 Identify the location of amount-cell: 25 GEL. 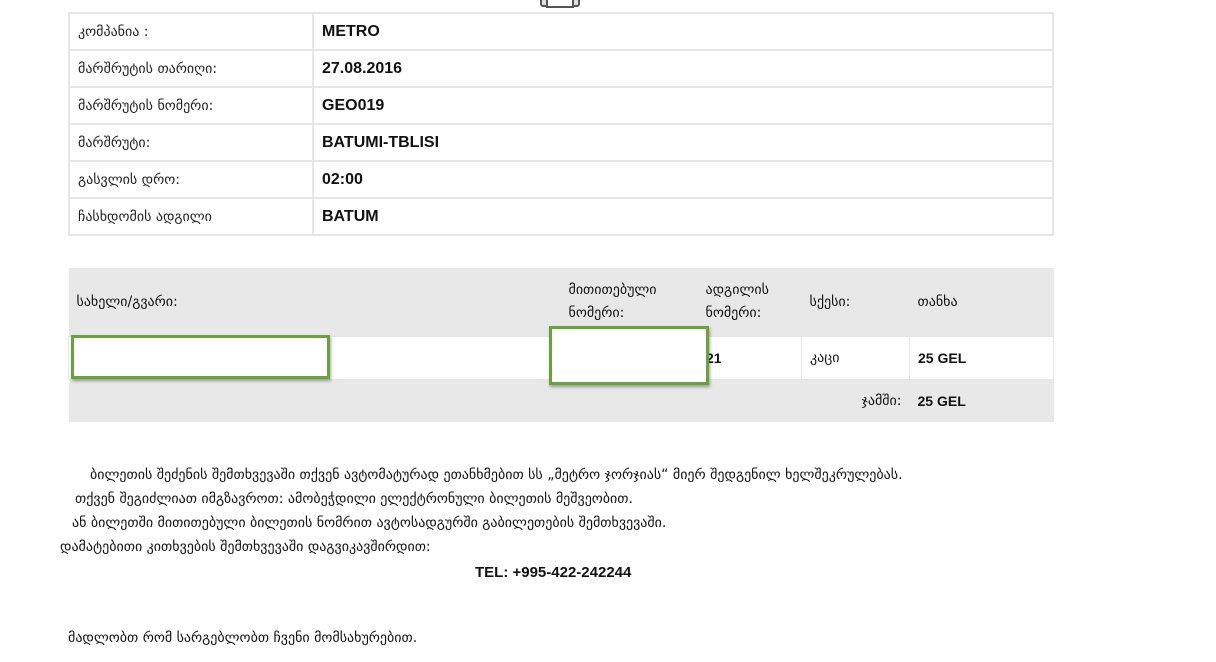
(981, 358).